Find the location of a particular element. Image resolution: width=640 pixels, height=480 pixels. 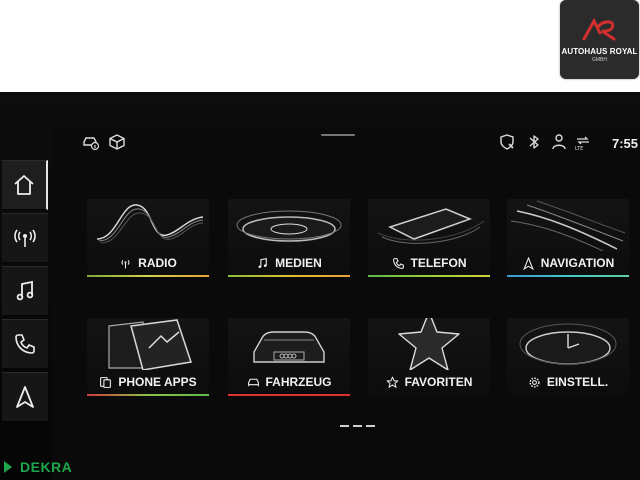

status-grip is located at coordinates (338, 135).